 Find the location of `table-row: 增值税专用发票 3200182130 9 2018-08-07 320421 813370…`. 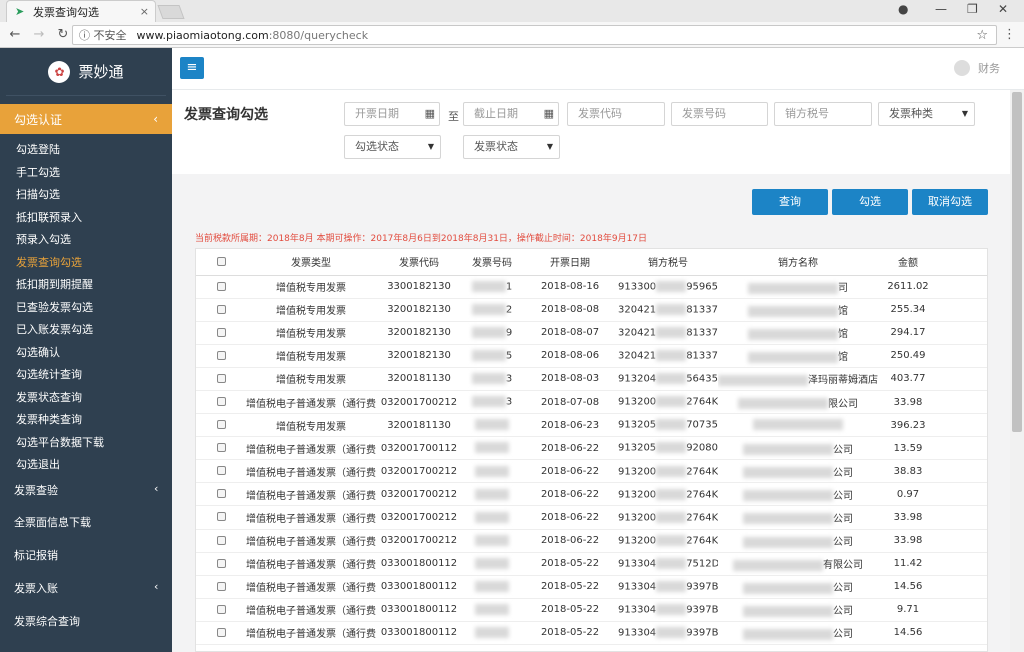

table-row: 增值税专用发票 3200182130 9 2018-08-07 320421 813370… is located at coordinates (591, 333).